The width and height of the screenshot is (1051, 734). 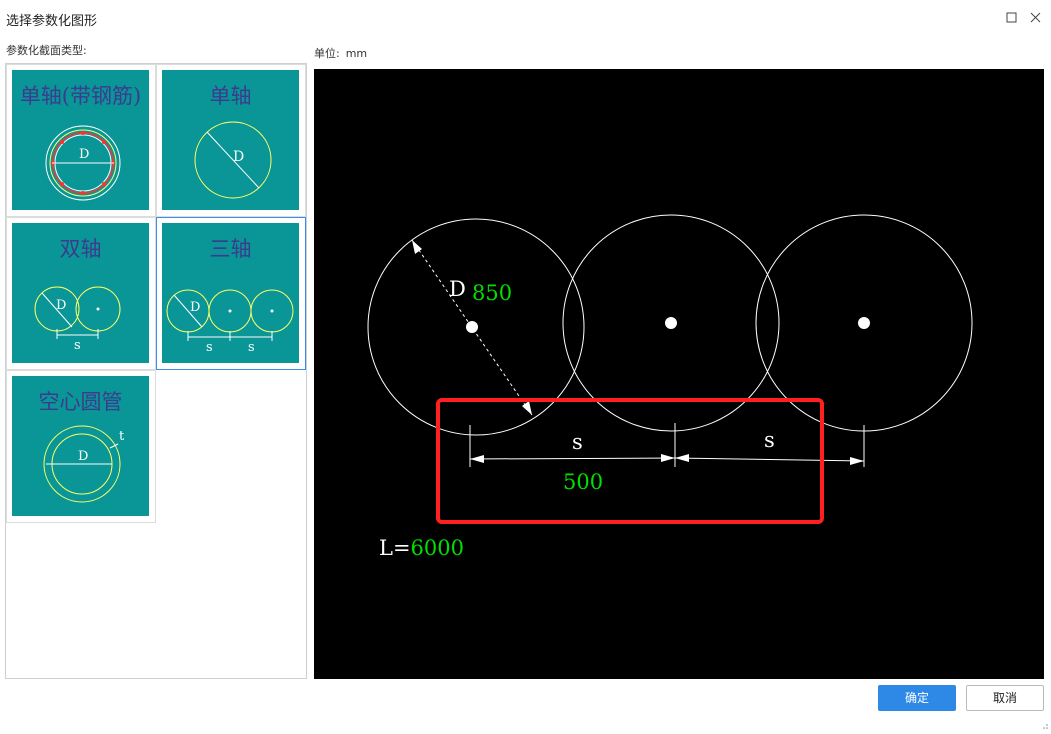 What do you see at coordinates (769, 440) in the screenshot?
I see `spacing-label-2: s` at bounding box center [769, 440].